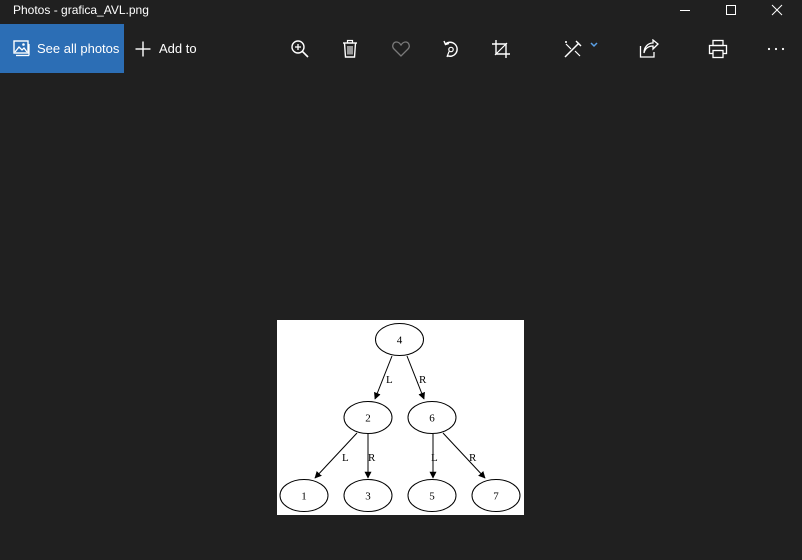 The height and width of the screenshot is (560, 802). I want to click on photo-gallery-icon, so click(21, 47).